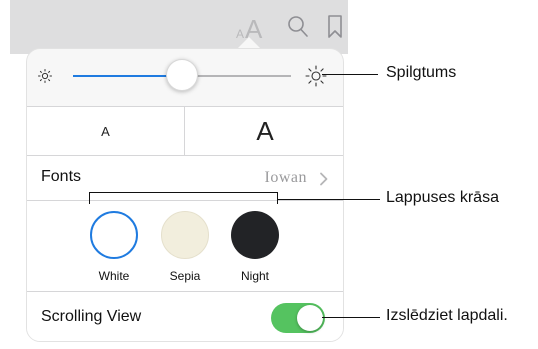 The width and height of the screenshot is (538, 349). I want to click on theme-label: White, so click(114, 276).